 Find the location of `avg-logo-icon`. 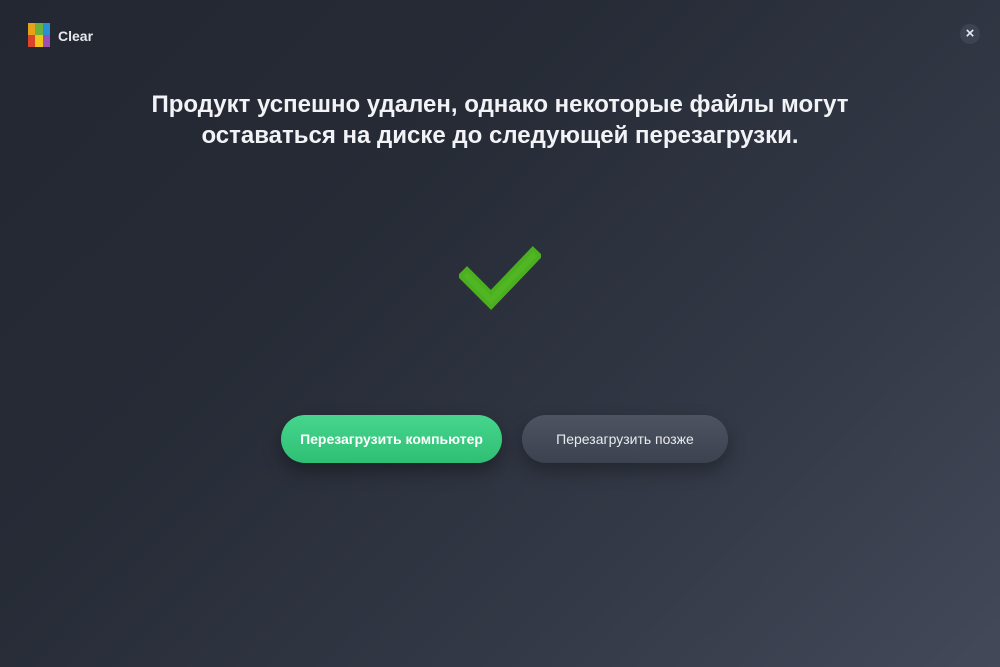

avg-logo-icon is located at coordinates (39, 35).